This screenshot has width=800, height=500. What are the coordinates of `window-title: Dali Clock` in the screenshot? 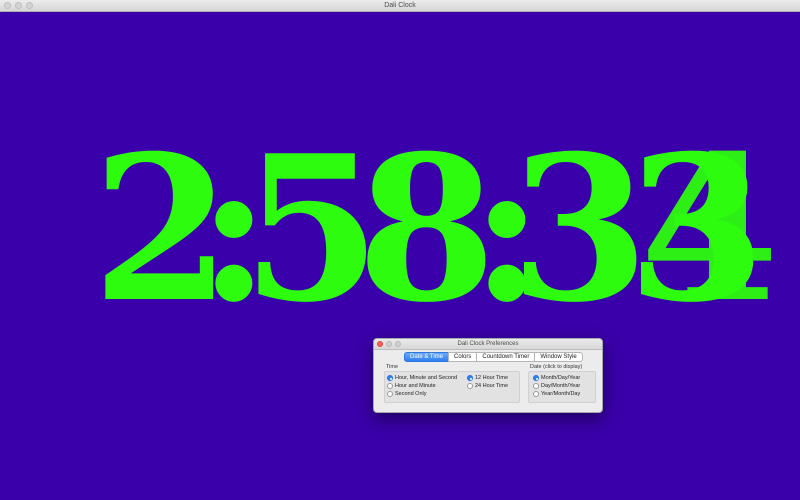 It's located at (400, 5).